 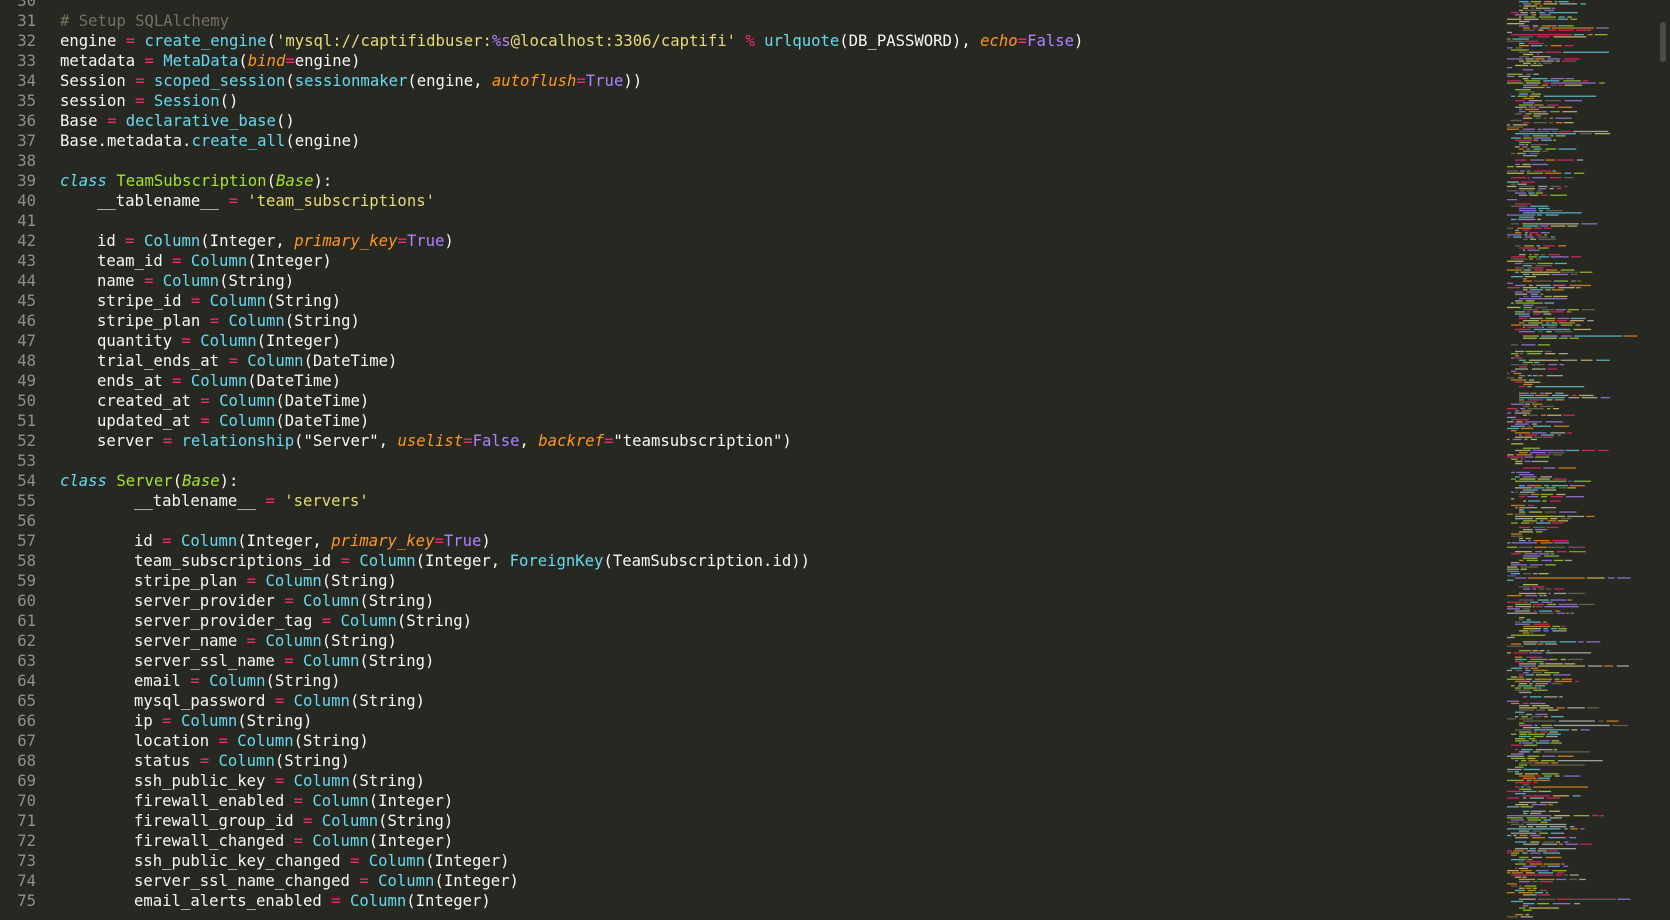 What do you see at coordinates (752, 481) in the screenshot?
I see `code-line: 54 class Server(Base):` at bounding box center [752, 481].